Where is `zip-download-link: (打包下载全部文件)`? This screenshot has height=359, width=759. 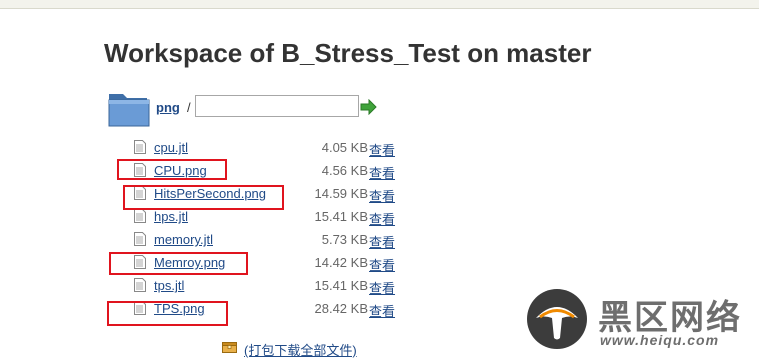 zip-download-link: (打包下载全部文件) is located at coordinates (300, 349).